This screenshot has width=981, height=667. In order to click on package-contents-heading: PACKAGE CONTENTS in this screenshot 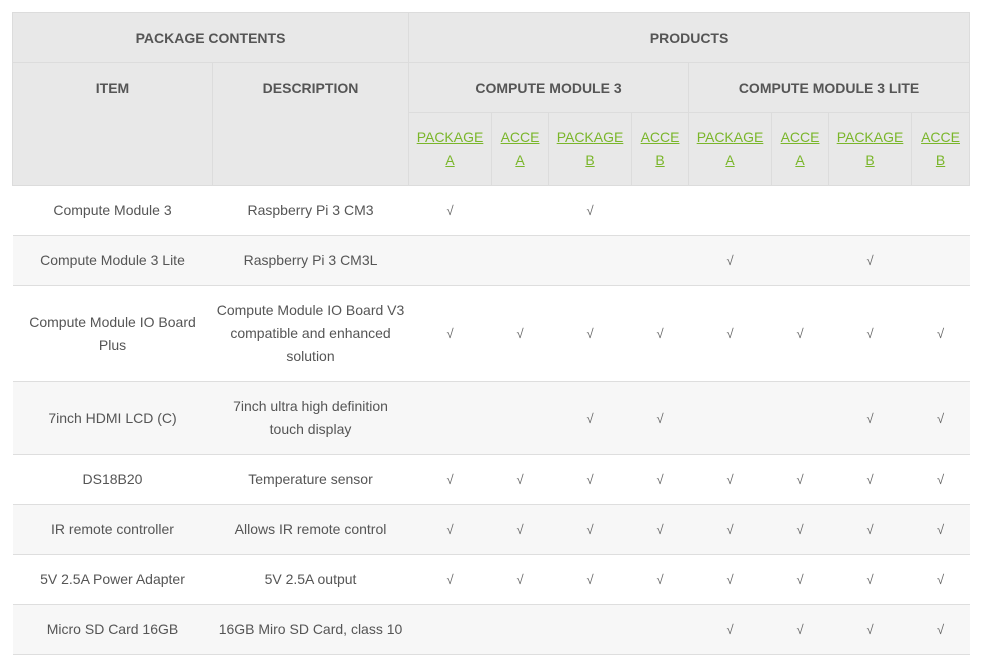, I will do `click(210, 37)`.